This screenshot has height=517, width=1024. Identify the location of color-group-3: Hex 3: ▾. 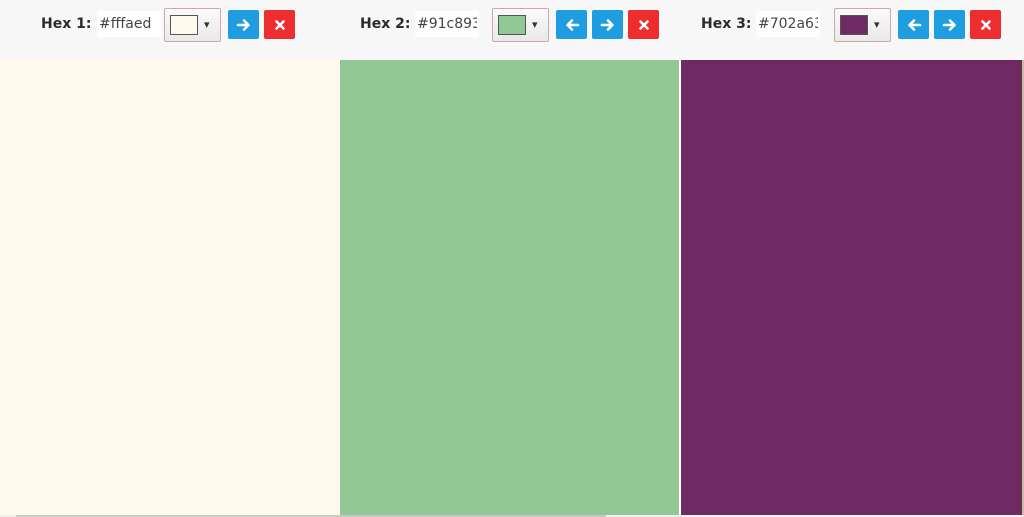
(852, 30).